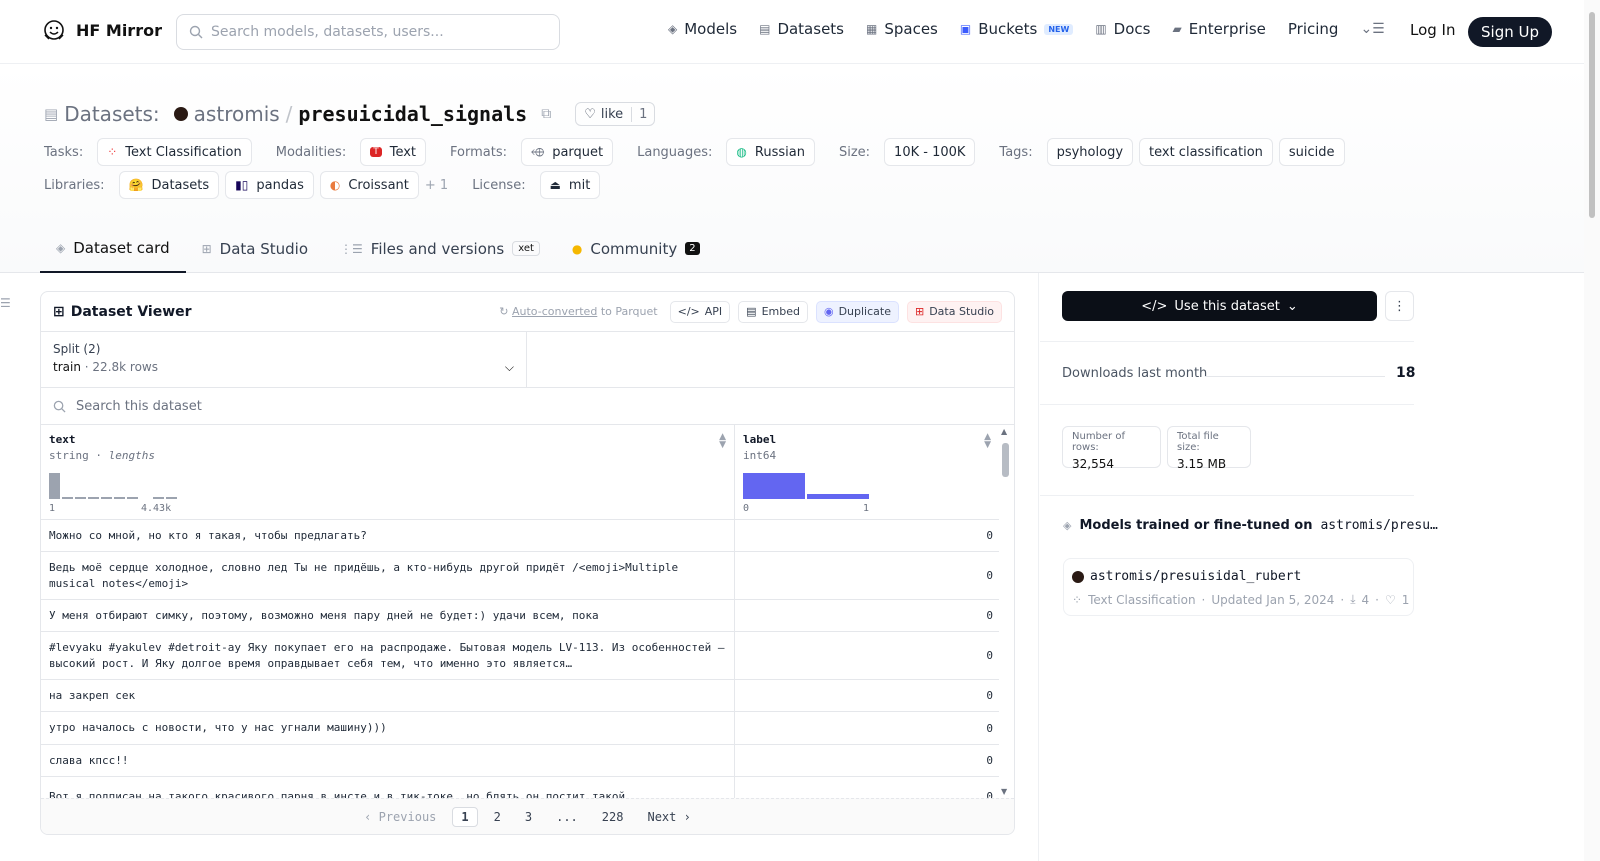 The image size is (1600, 861). What do you see at coordinates (700, 311) in the screenshot?
I see `api-button: </> API` at bounding box center [700, 311].